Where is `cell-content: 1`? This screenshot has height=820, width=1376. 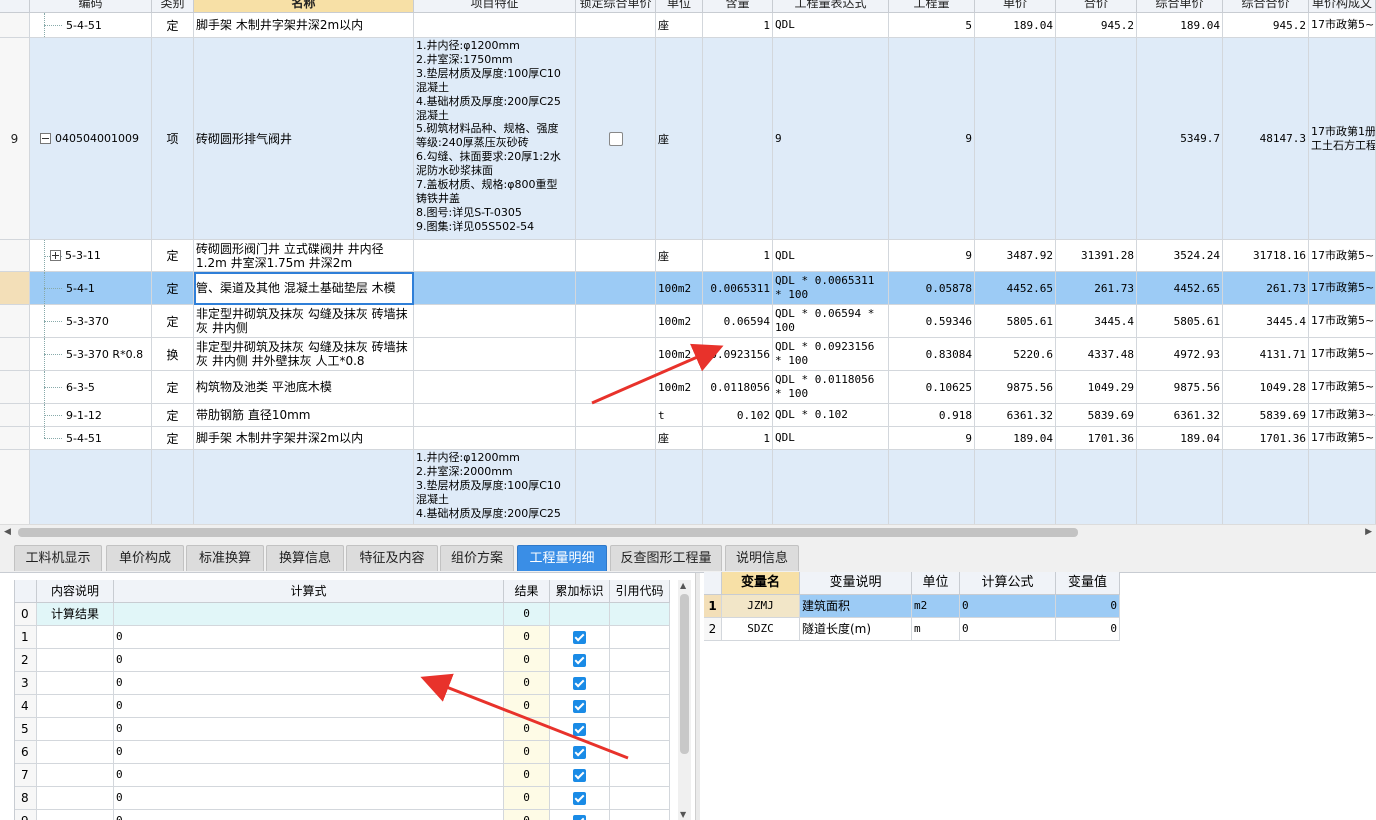
cell-content: 1 is located at coordinates (738, 256).